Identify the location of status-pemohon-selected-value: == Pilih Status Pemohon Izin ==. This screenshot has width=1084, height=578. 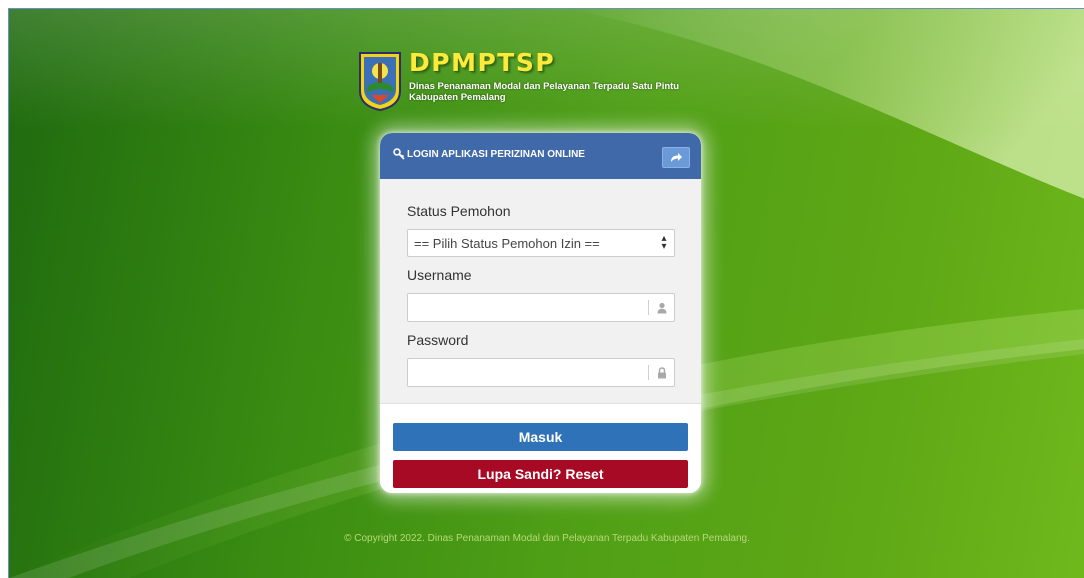
(507, 243).